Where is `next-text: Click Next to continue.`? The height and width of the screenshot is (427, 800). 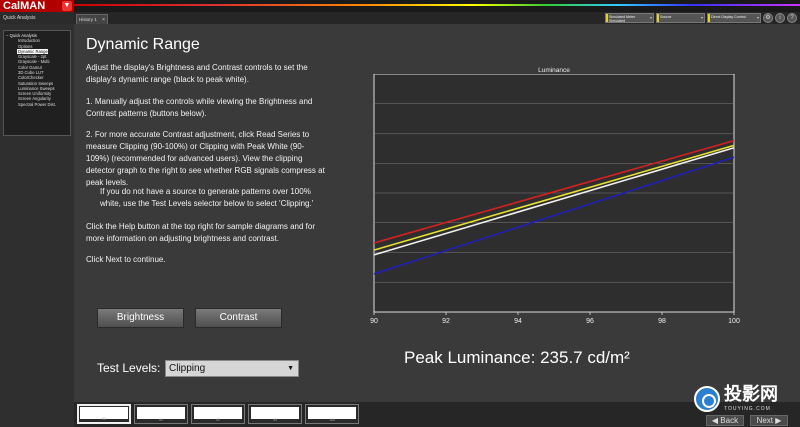
next-text: Click Next to continue. is located at coordinates (126, 259).